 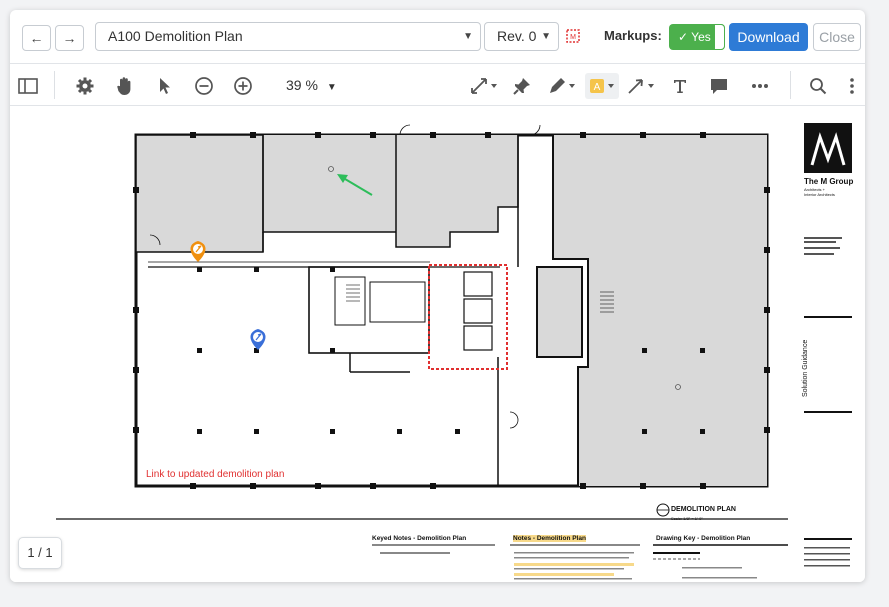 I want to click on menu-icon, so click(x=852, y=86).